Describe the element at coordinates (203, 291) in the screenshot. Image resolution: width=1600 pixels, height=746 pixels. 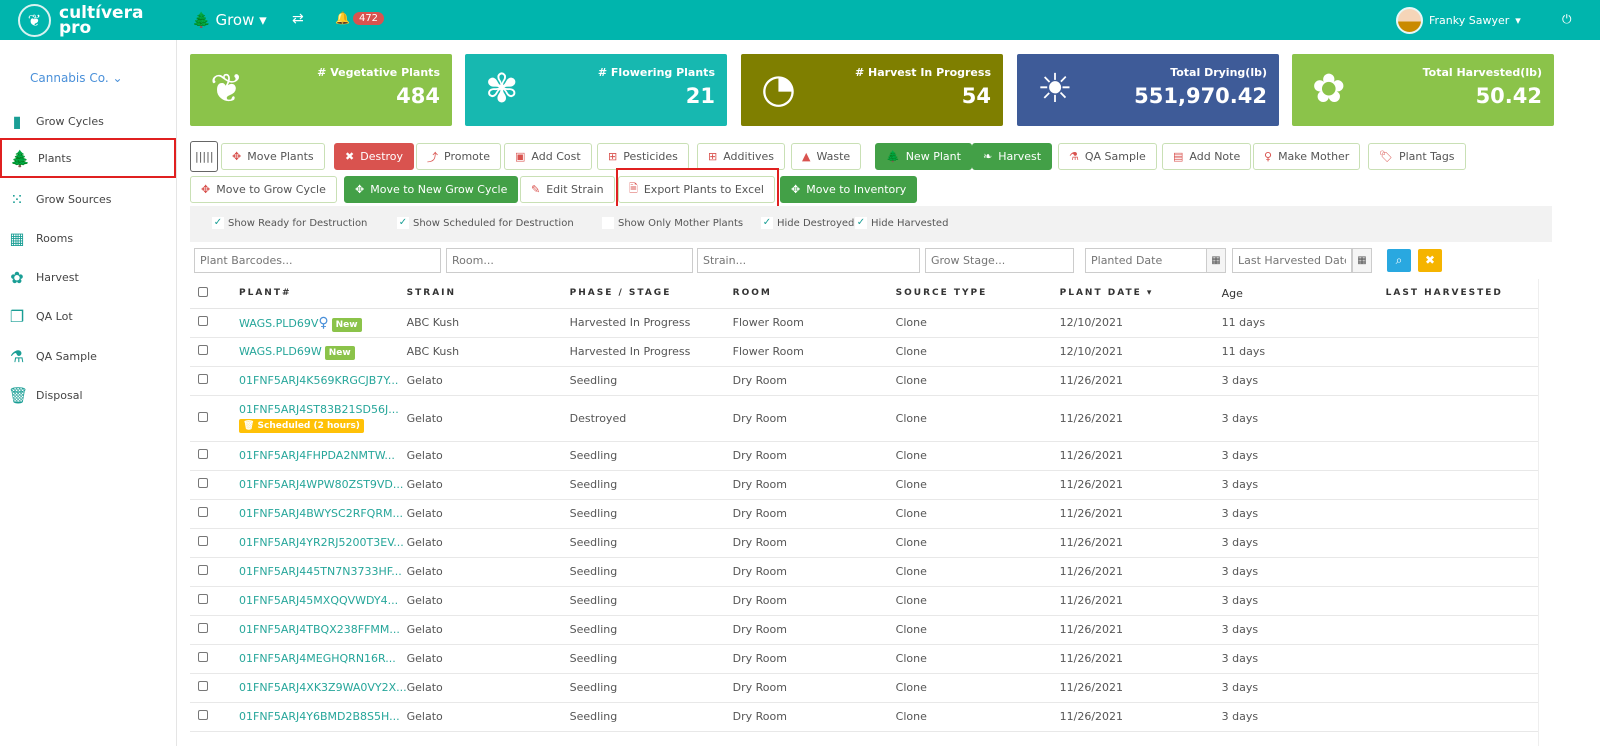
I see `select-all-checkbox` at that location.